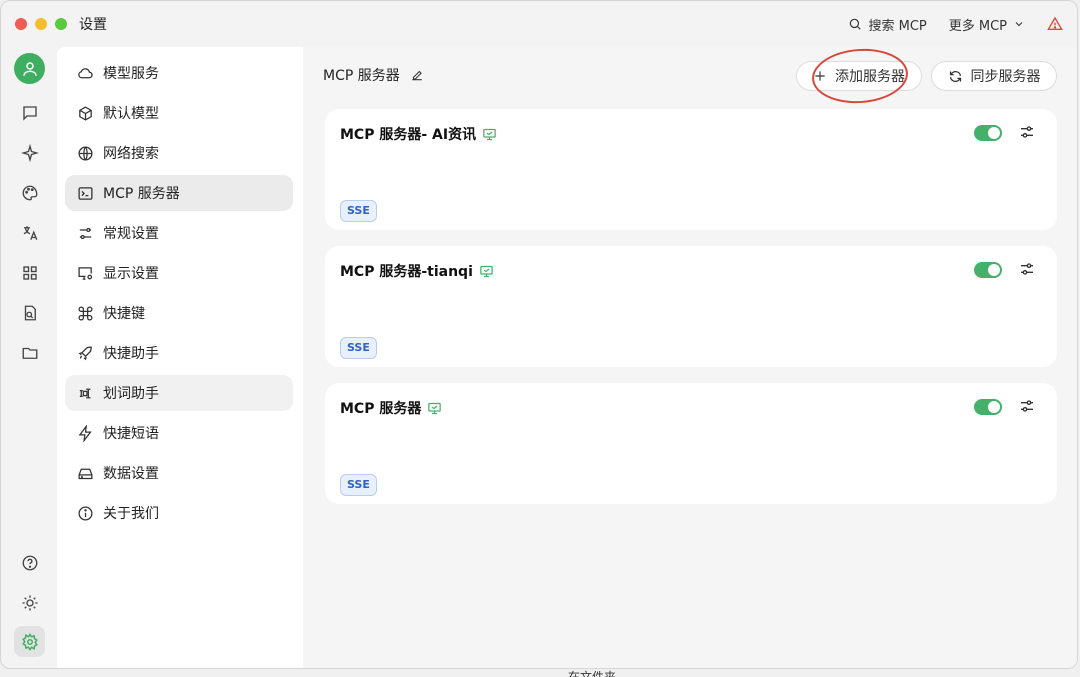  I want to click on page-title-text: MCP 服务器, so click(361, 76).